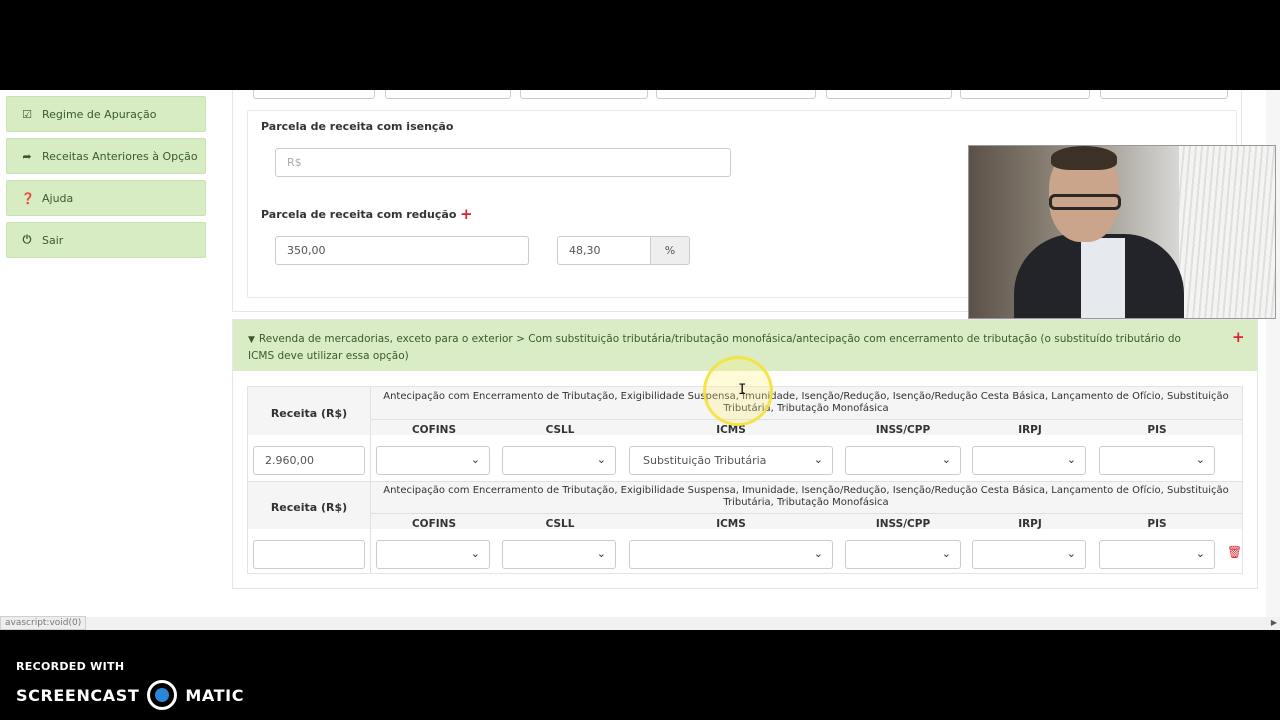 This screenshot has width=1280, height=720. Describe the element at coordinates (251, 340) in the screenshot. I see `caret-down-icon: ▼` at that location.